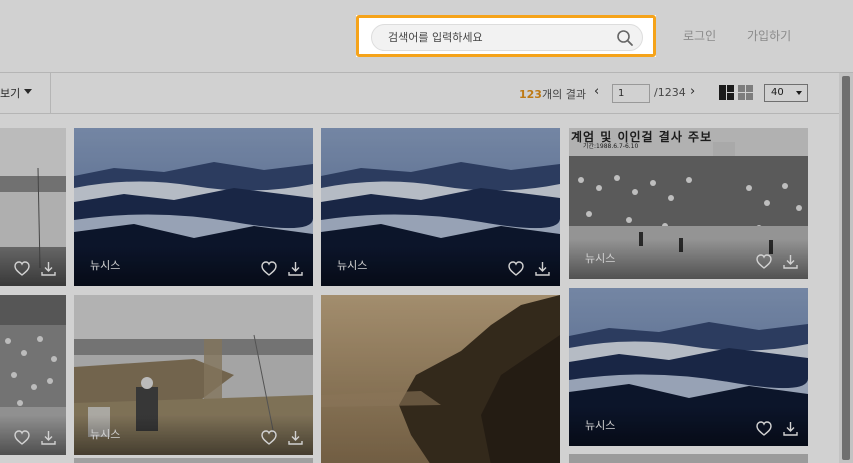 This screenshot has width=853, height=463. What do you see at coordinates (769, 35) in the screenshot?
I see `signup-link: 가입하기` at bounding box center [769, 35].